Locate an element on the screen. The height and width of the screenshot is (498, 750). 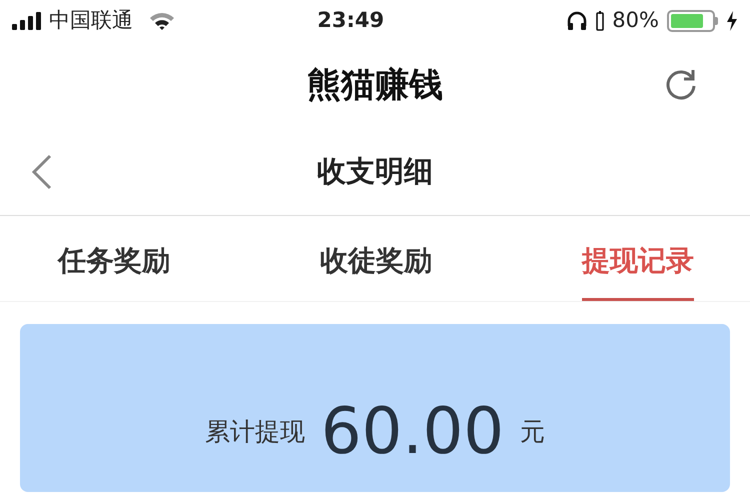
page-title: 收支明细 is located at coordinates (375, 171).